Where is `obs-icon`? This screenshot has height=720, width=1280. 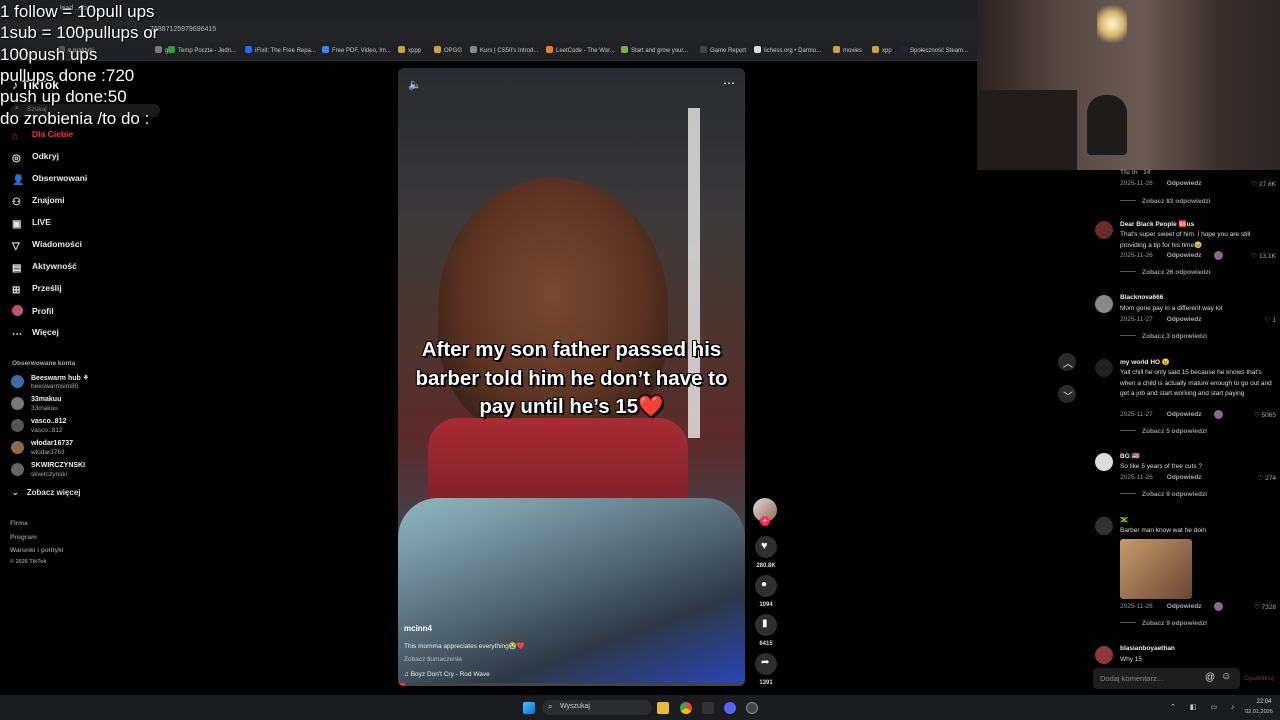 obs-icon is located at coordinates (752, 708).